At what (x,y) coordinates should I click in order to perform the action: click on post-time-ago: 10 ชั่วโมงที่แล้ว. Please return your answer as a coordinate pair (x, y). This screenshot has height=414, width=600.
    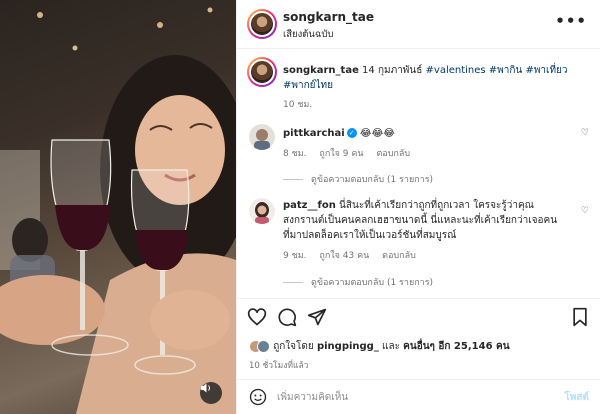
    Looking at the image, I should click on (278, 365).